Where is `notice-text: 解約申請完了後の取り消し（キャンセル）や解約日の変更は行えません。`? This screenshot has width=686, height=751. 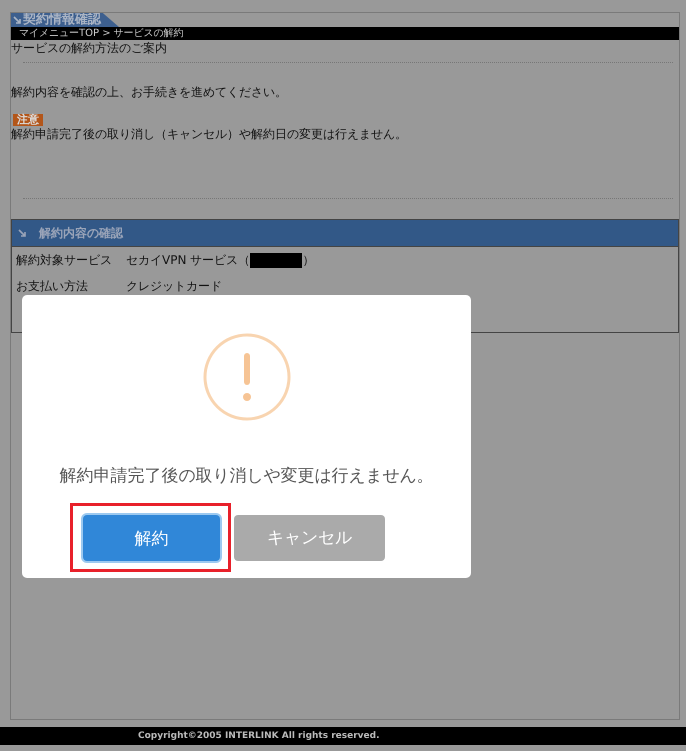 notice-text: 解約申請完了後の取り消し（キャンセル）や解約日の変更は行えません。 is located at coordinates (209, 134).